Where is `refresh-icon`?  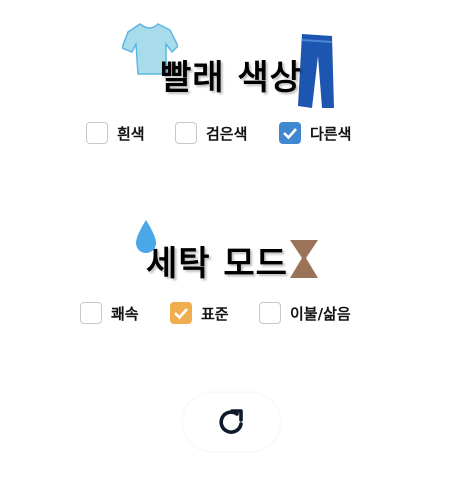
refresh-icon is located at coordinates (230, 421).